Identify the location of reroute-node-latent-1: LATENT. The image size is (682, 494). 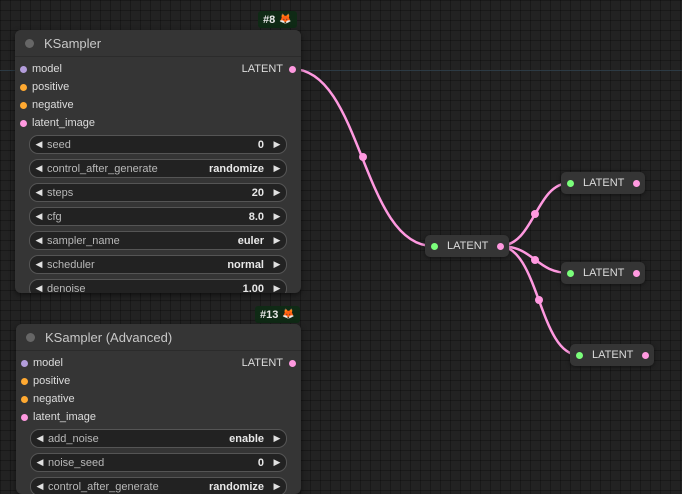
(603, 183).